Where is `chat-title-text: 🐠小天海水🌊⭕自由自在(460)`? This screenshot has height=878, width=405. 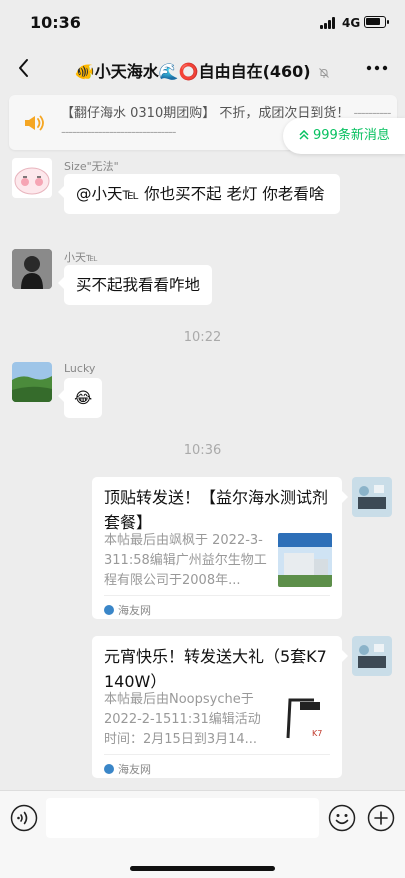 chat-title-text: 🐠小天海水🌊⭕自由自在(460) is located at coordinates (192, 71).